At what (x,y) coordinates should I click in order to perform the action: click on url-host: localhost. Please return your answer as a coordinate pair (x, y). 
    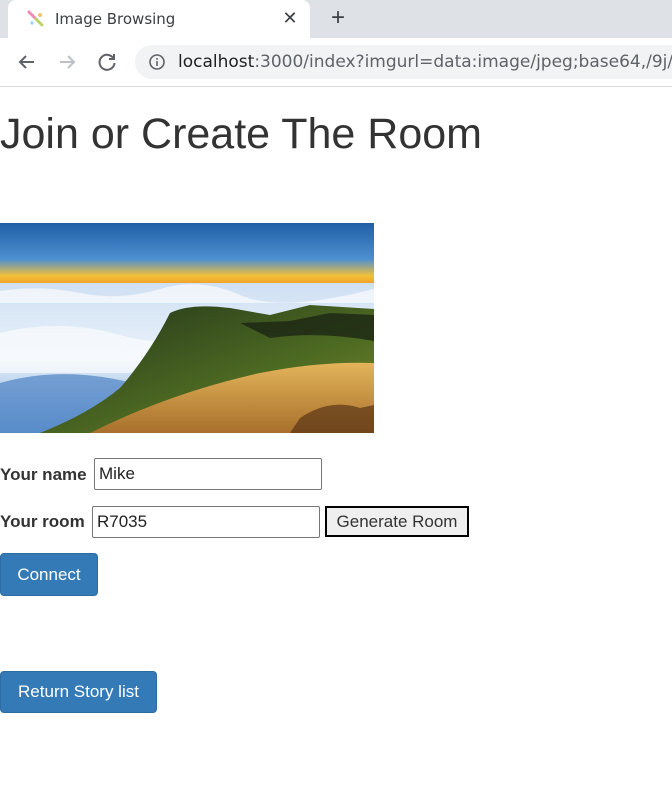
    Looking at the image, I should click on (216, 62).